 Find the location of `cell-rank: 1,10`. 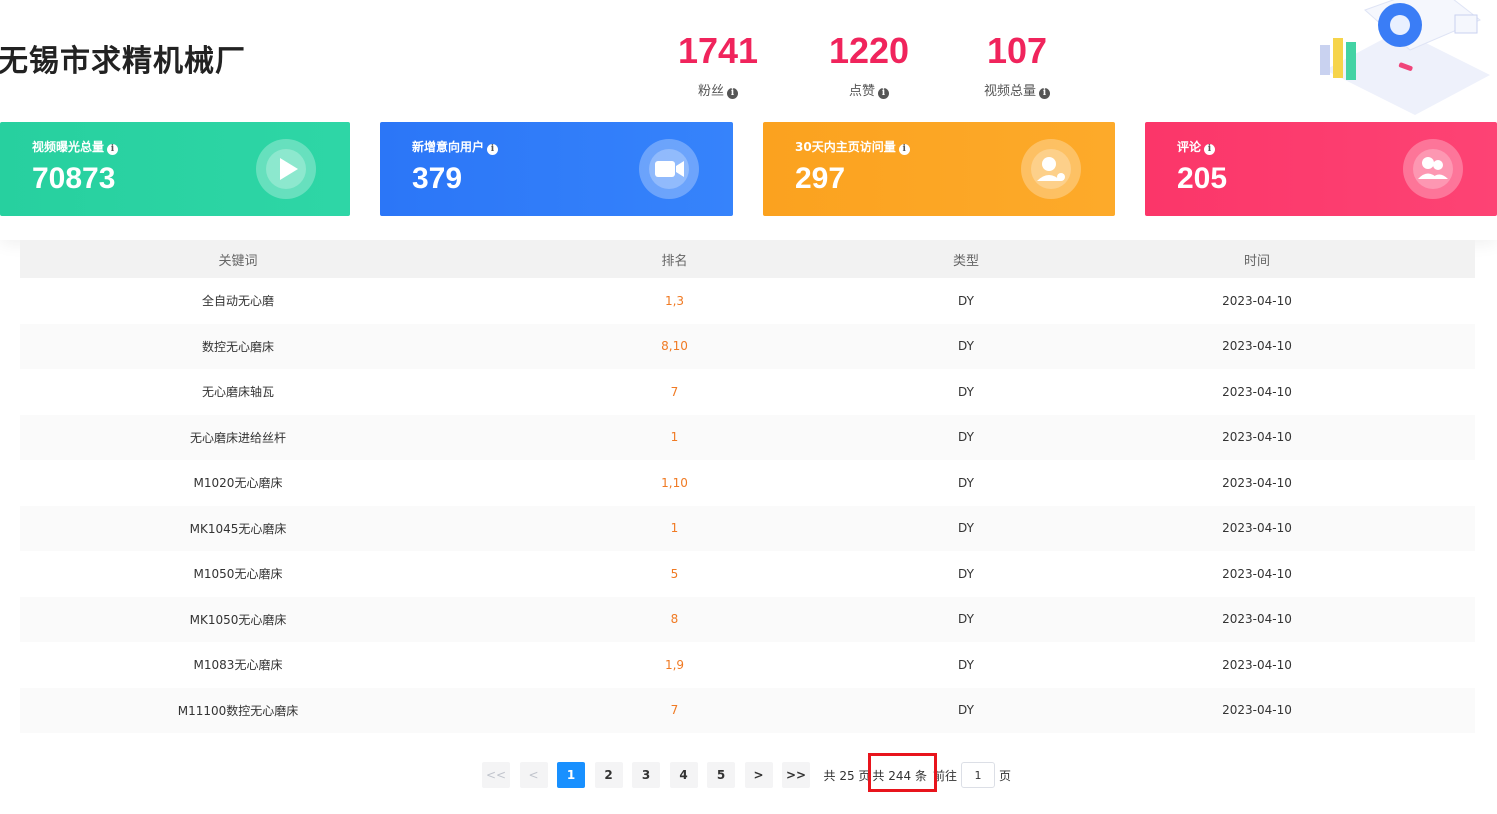

cell-rank: 1,10 is located at coordinates (674, 482).